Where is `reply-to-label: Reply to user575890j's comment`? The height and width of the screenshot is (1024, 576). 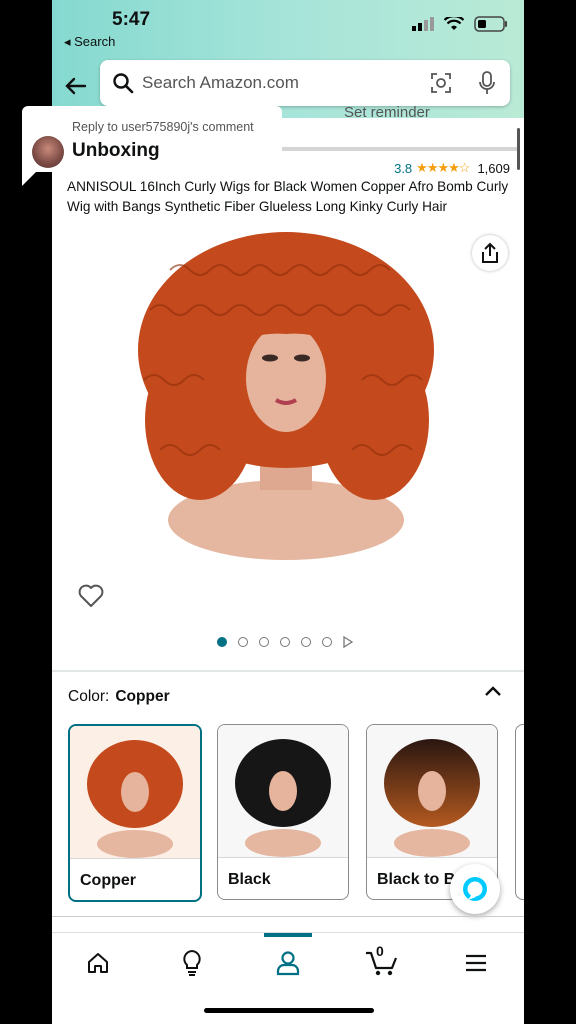 reply-to-label: Reply to user575890j's comment is located at coordinates (163, 127).